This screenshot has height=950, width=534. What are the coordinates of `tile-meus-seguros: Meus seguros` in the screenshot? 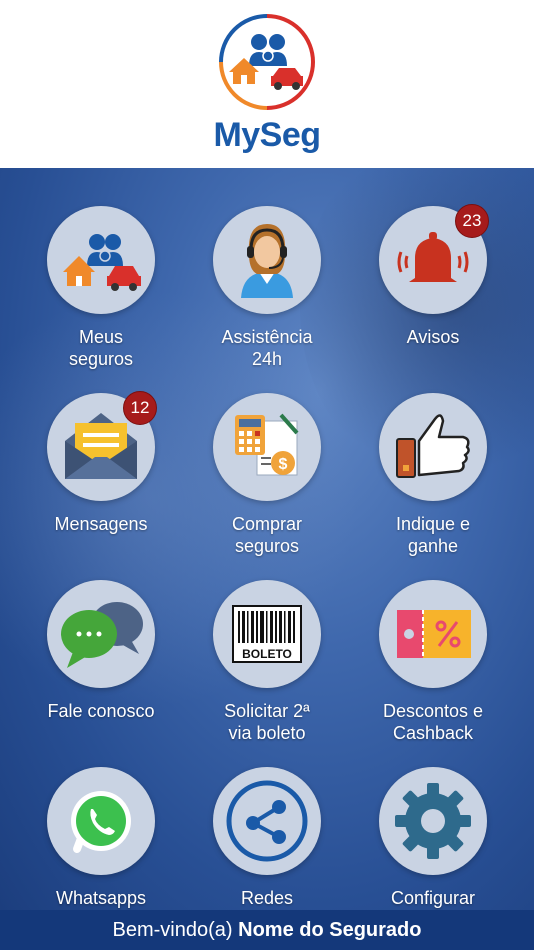 It's located at (101, 288).